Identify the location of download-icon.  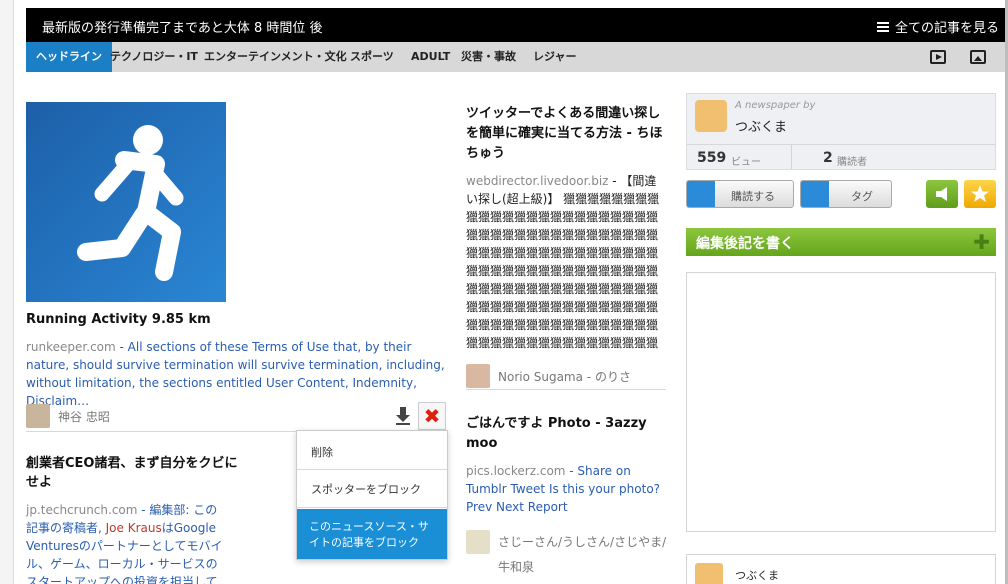
(403, 416).